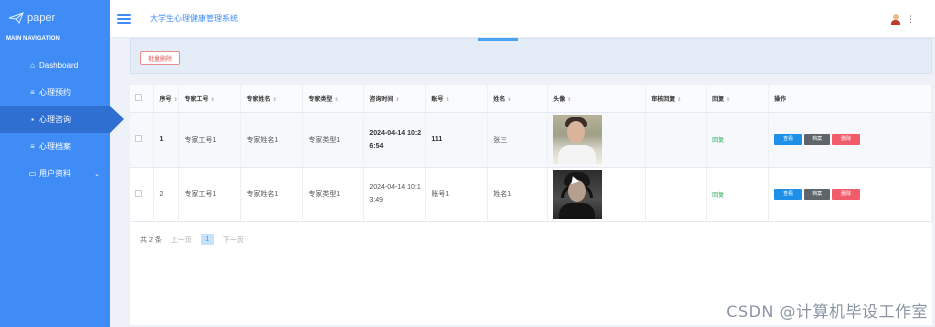 This screenshot has width=935, height=327. What do you see at coordinates (850, 99) in the screenshot?
I see `column-header: 操作` at bounding box center [850, 99].